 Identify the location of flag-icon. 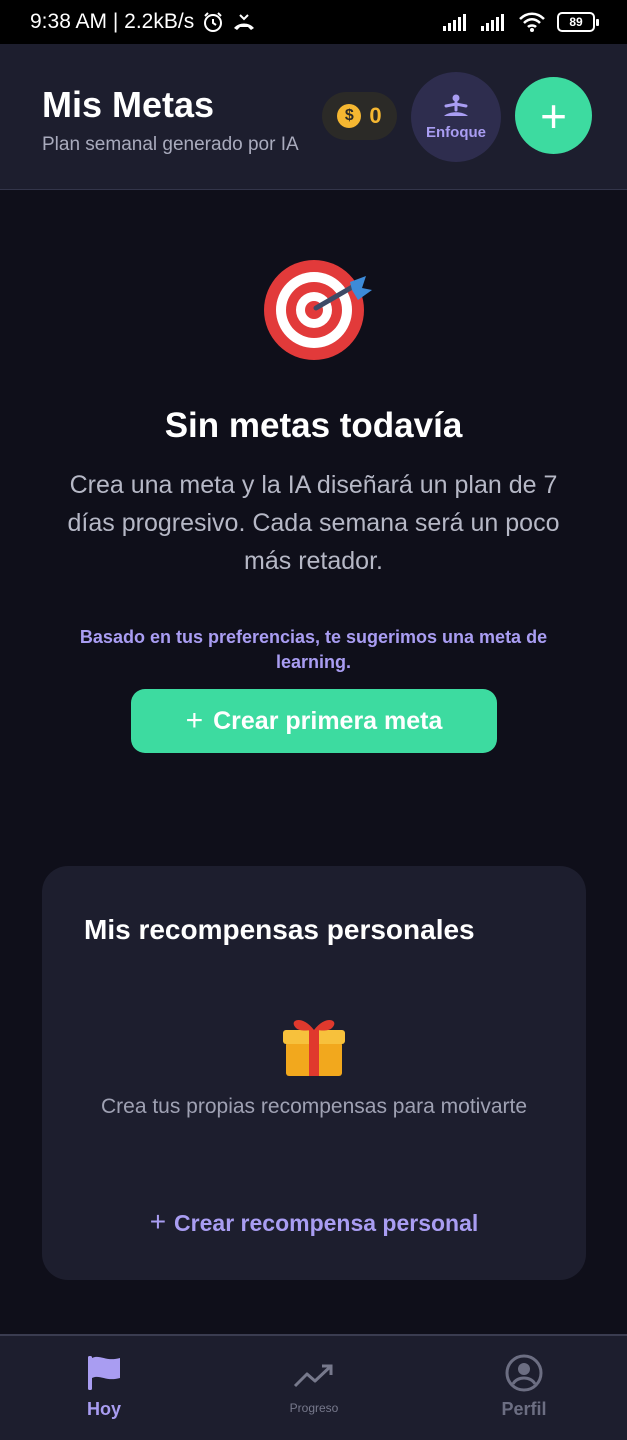
(104, 1373).